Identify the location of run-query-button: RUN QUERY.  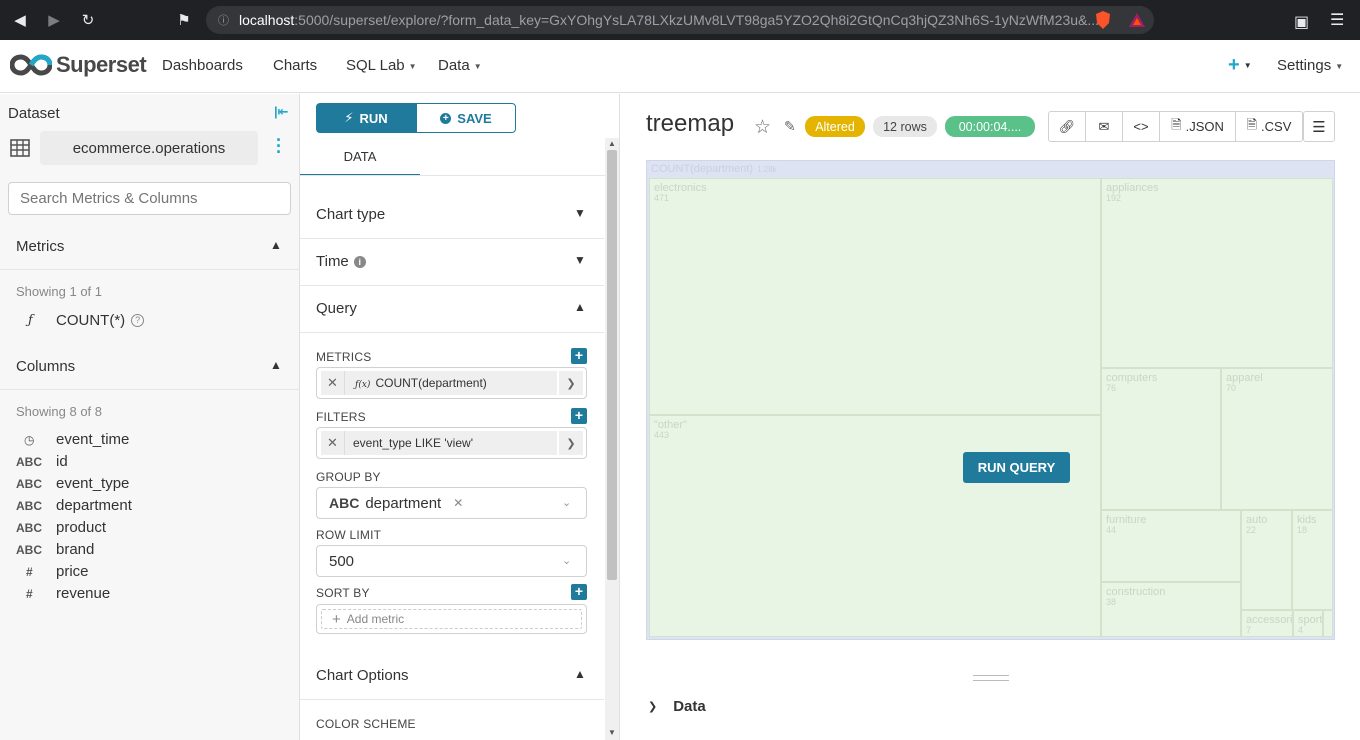
(1016, 467).